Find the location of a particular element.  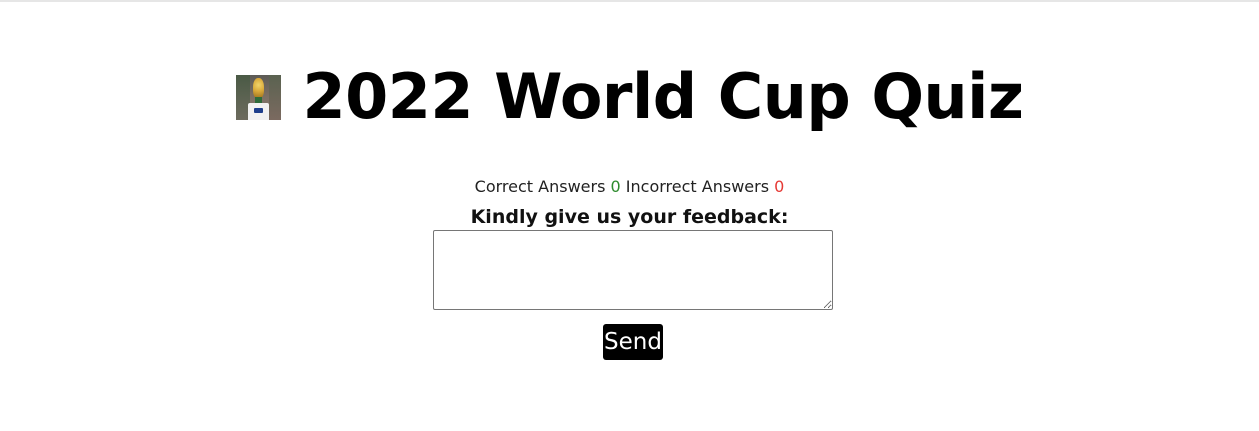

feedback-label: Kindly give us your feedback: is located at coordinates (629, 217).